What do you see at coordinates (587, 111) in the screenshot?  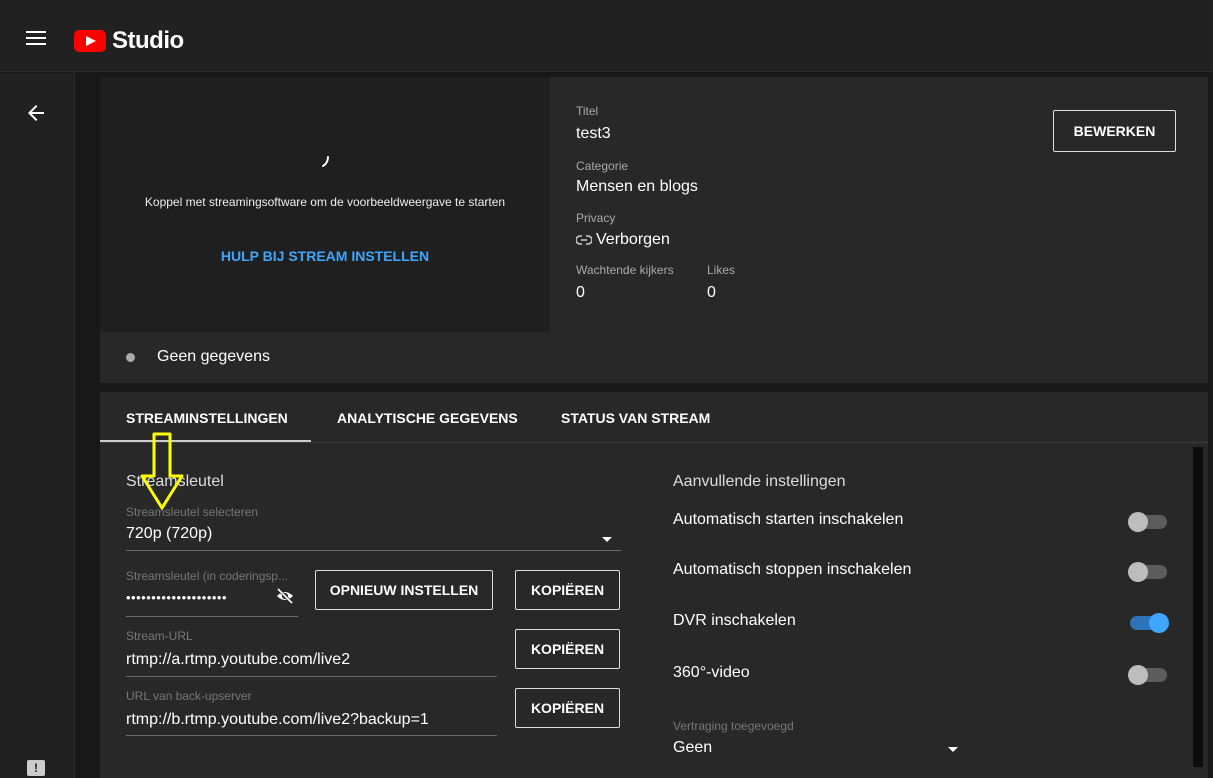 I see `title-label: Titel` at bounding box center [587, 111].